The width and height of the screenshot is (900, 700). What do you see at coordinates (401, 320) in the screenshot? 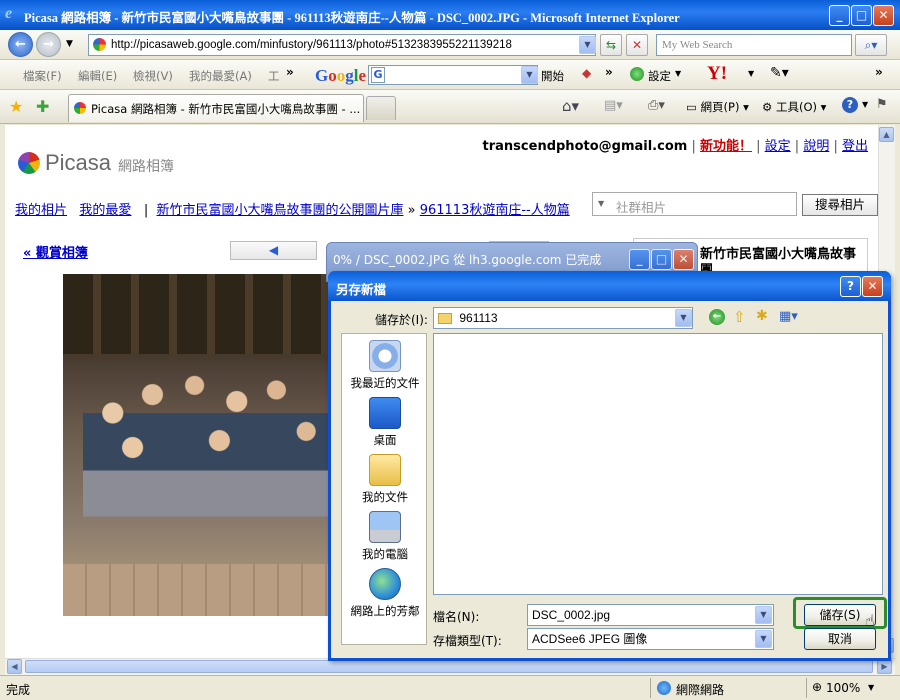
I see `save-in-label: 儲存於(I):` at bounding box center [401, 320].